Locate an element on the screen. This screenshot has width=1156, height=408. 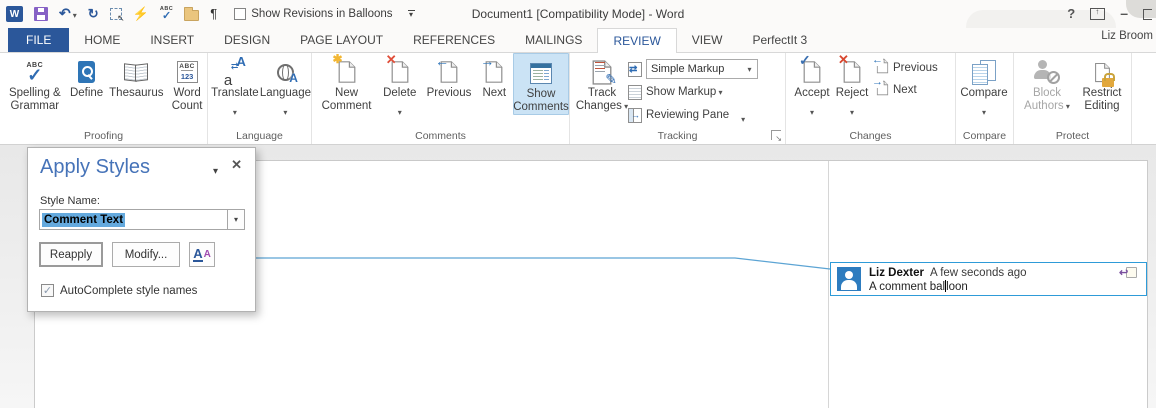
group-label-changes: Changes is located at coordinates (870, 136).